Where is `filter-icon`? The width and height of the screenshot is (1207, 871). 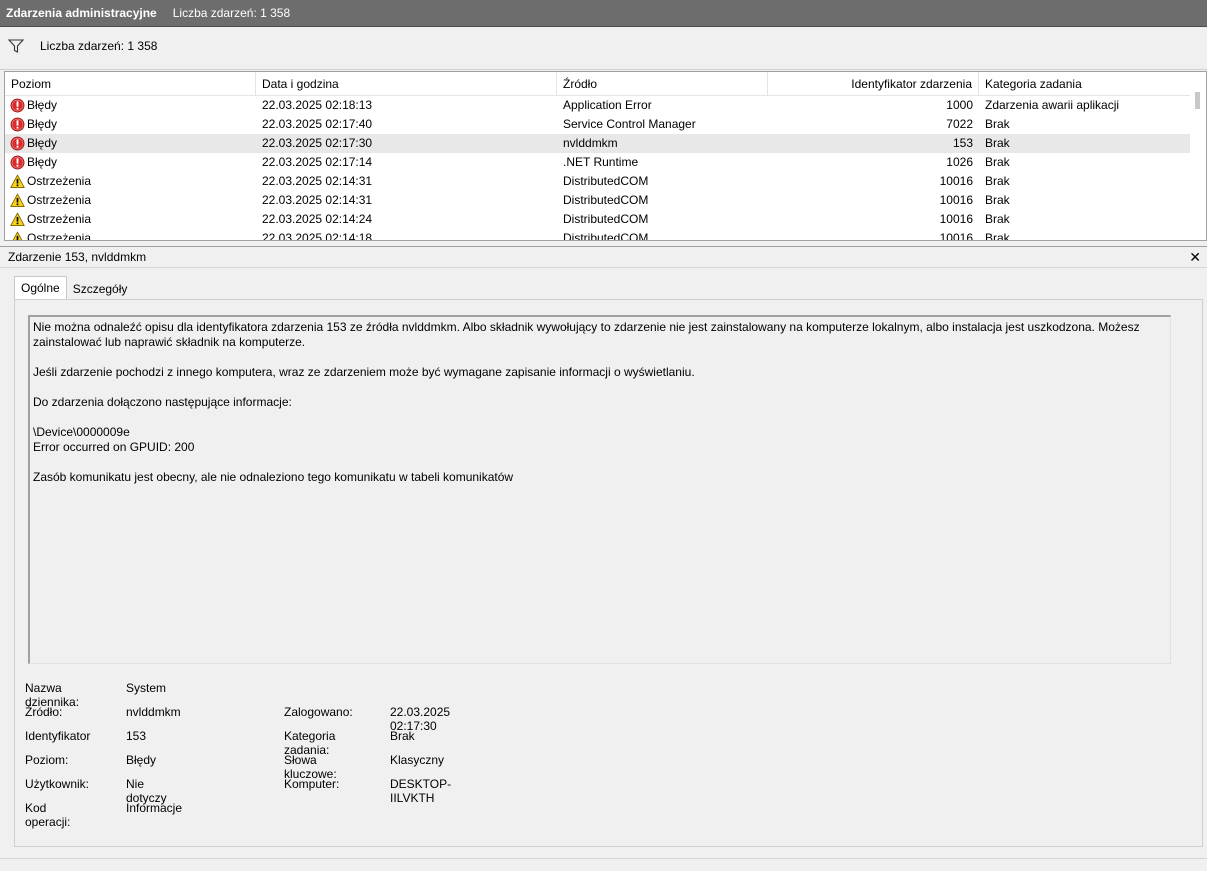 filter-icon is located at coordinates (16, 46).